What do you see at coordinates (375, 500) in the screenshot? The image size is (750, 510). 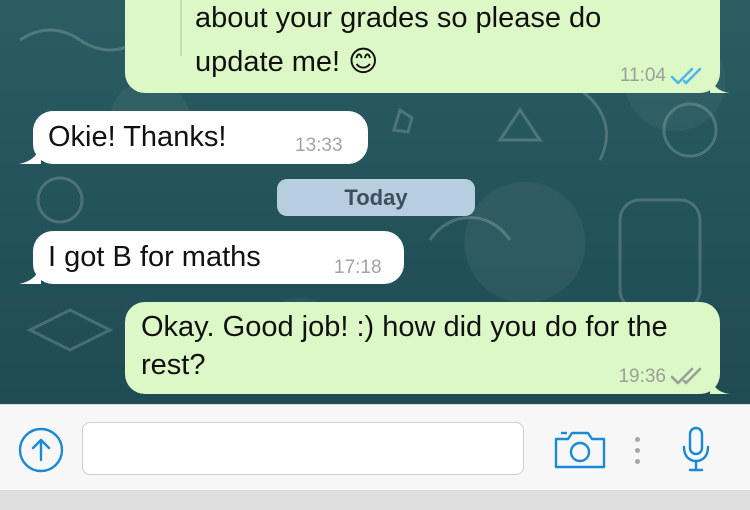 I see `bottom-system-strip` at bounding box center [375, 500].